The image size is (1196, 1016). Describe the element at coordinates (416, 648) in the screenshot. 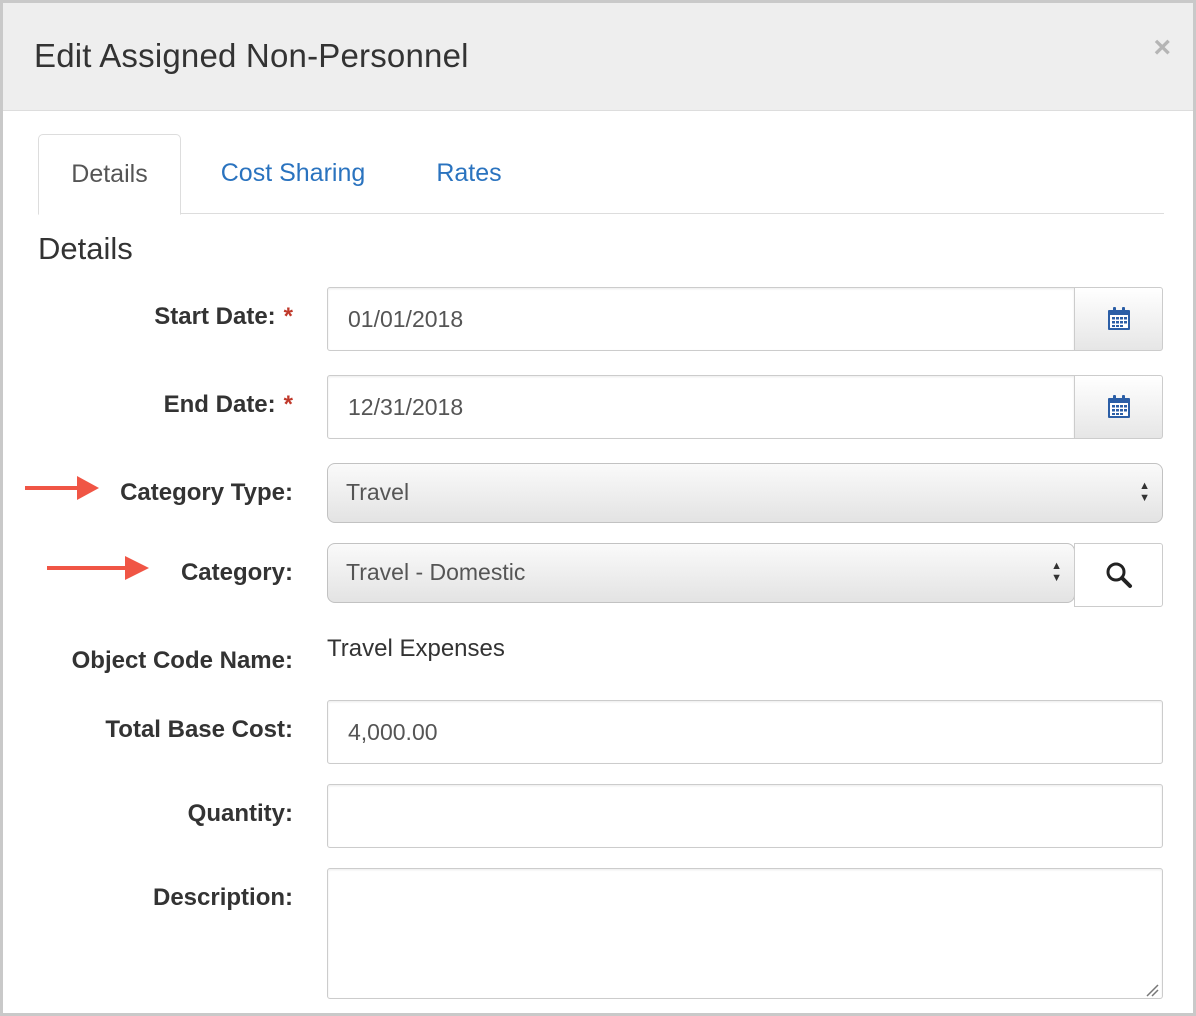

I see `object-code-name-value: Travel Expenses` at that location.